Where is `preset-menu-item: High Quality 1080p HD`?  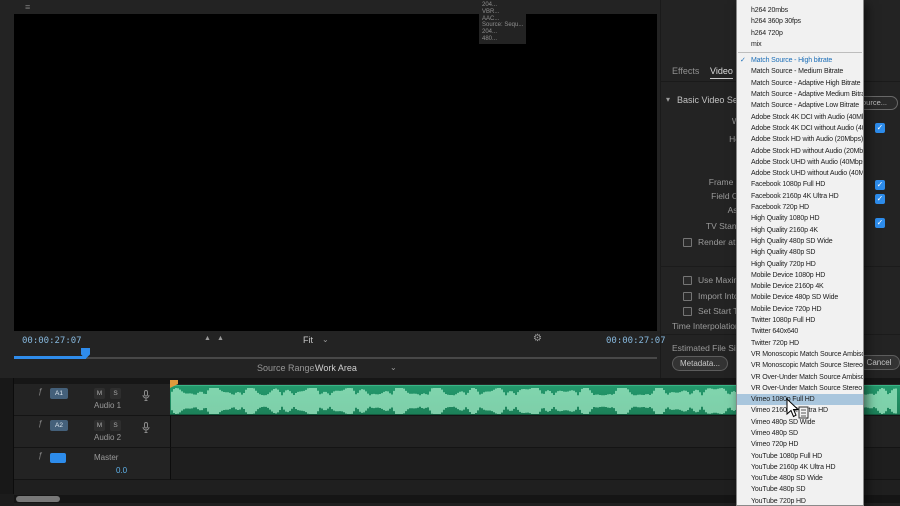
preset-menu-item: High Quality 1080p HD is located at coordinates (800, 218).